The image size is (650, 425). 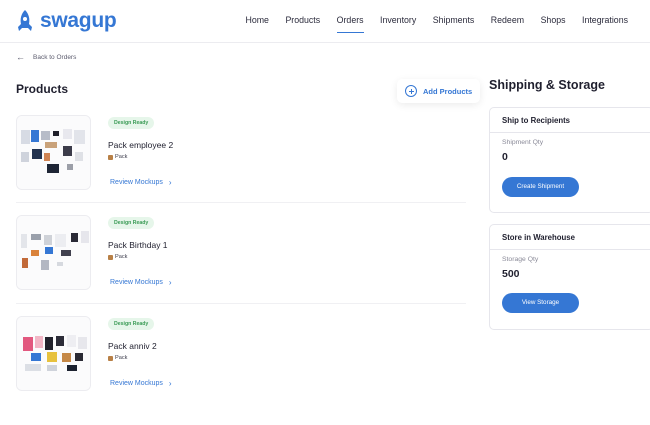 I want to click on create-shipment-button: Create Shipment, so click(x=540, y=187).